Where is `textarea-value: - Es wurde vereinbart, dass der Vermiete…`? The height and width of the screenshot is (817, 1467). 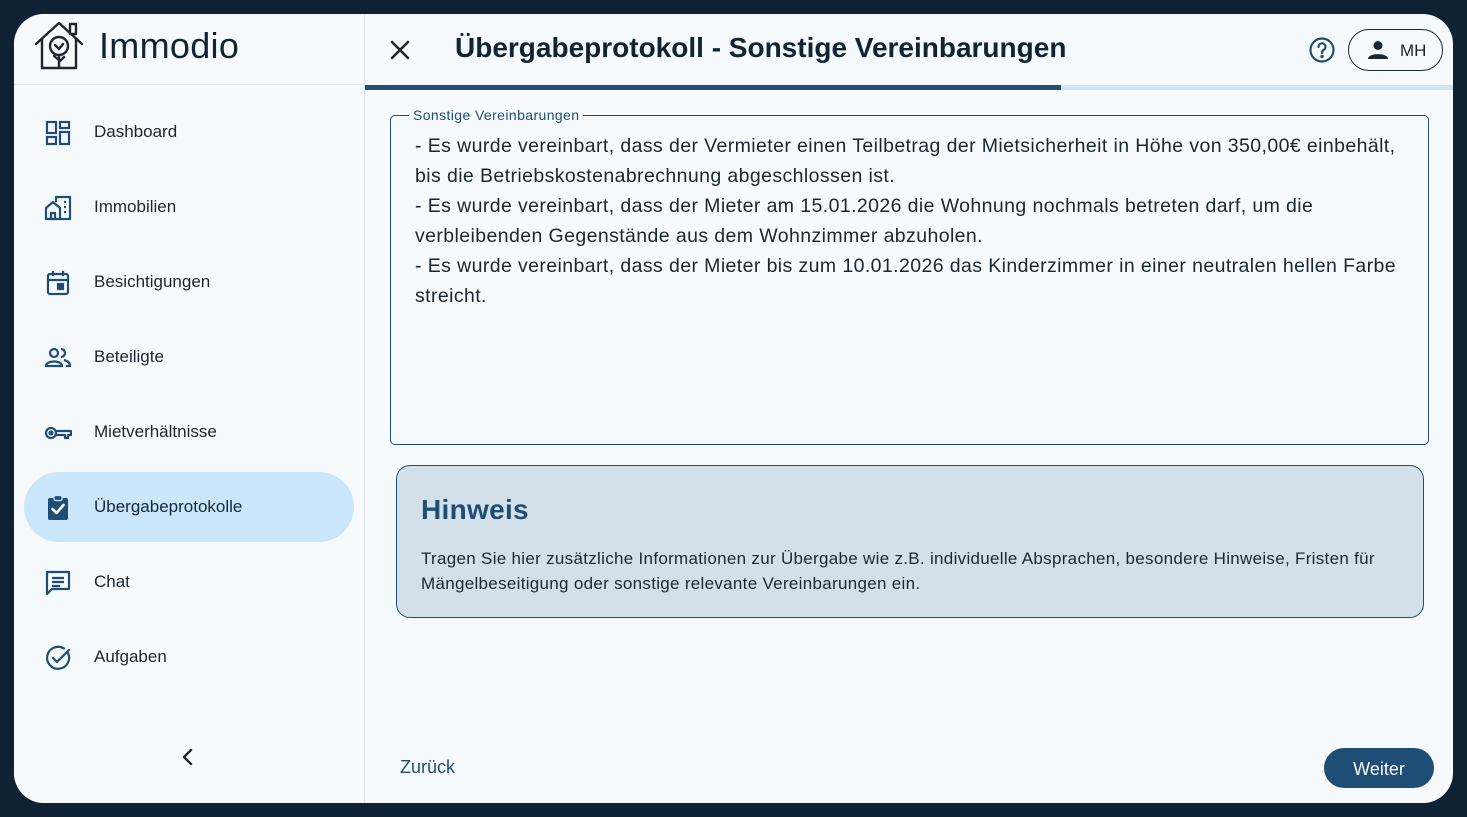 textarea-value: - Es wurde vereinbart, dass der Vermiete… is located at coordinates (910, 221).